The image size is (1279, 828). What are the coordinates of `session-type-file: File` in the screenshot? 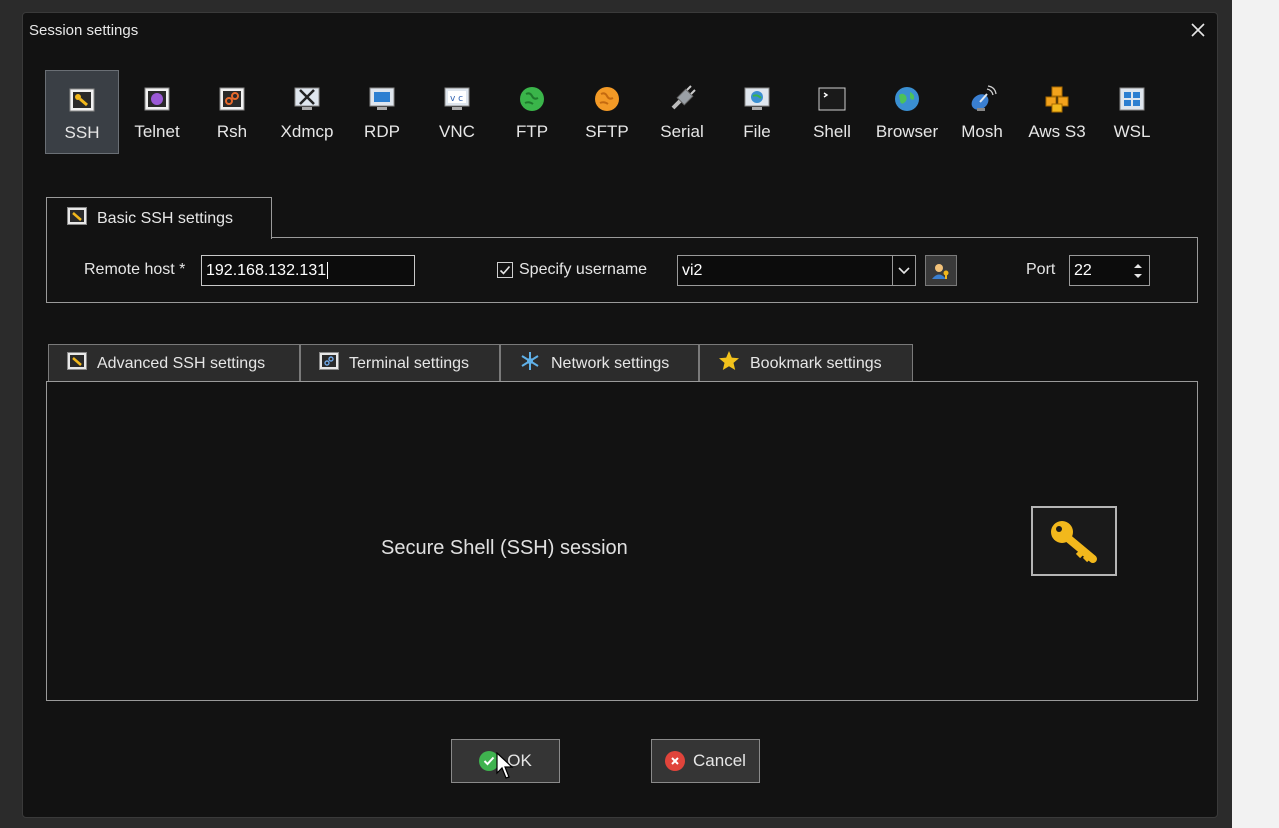 It's located at (757, 112).